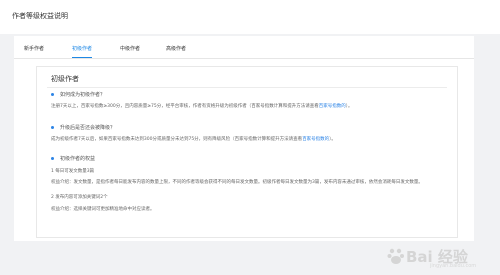 This screenshot has height=275, width=500. Describe the element at coordinates (439, 256) in the screenshot. I see `baidu-jingyan-watermark: Bai 经验 jingyan.baidu.com` at that location.